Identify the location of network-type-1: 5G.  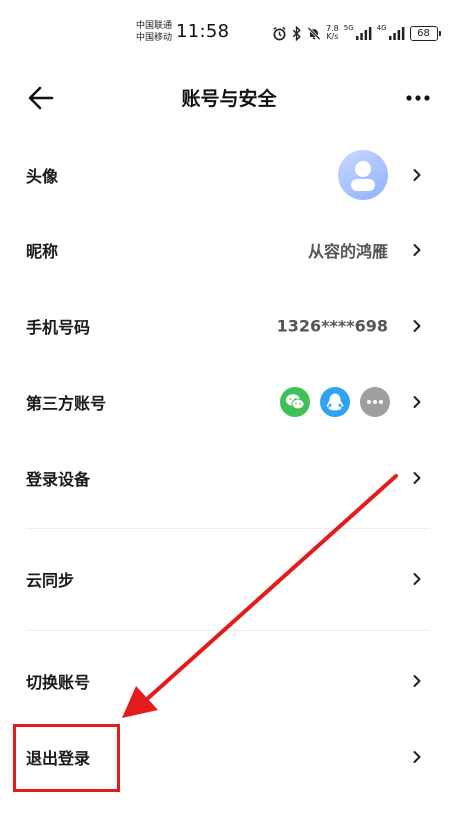
(348, 28).